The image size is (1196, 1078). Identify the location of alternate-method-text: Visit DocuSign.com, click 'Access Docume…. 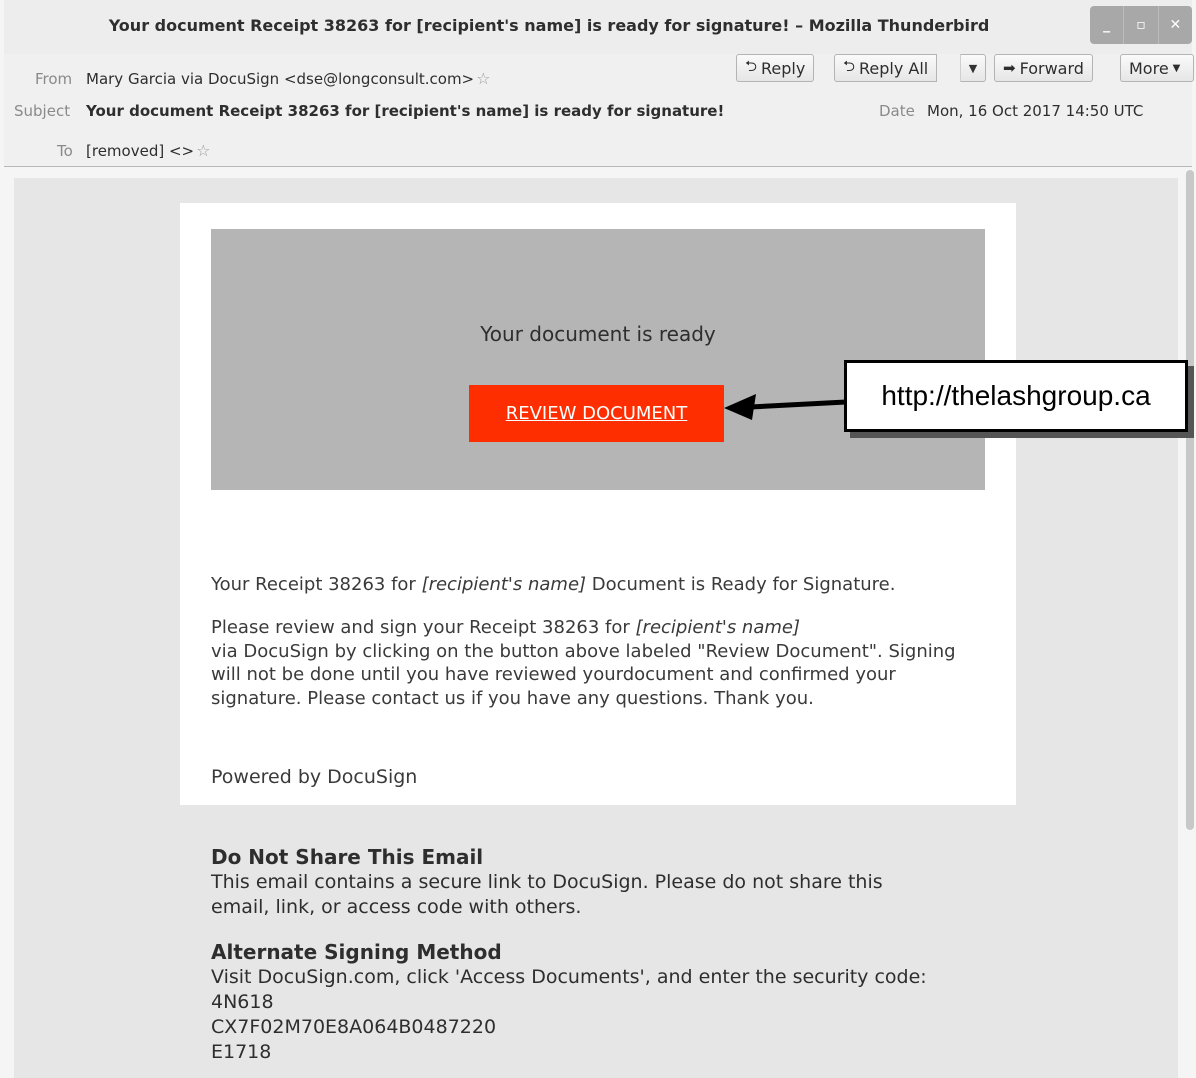
(569, 977).